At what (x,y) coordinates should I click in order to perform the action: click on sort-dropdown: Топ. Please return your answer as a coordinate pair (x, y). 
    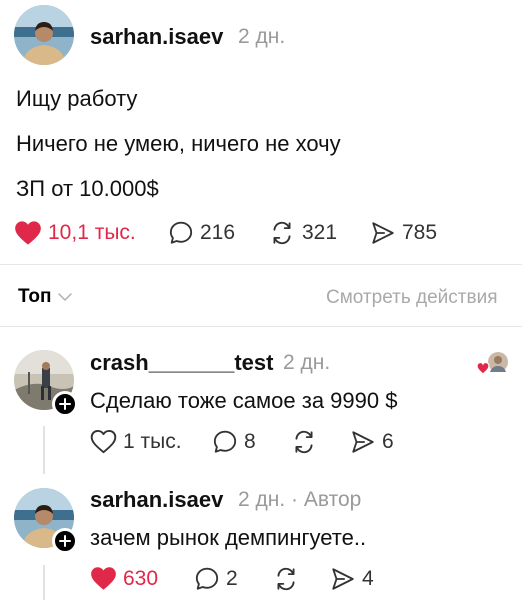
    Looking at the image, I should click on (45, 297).